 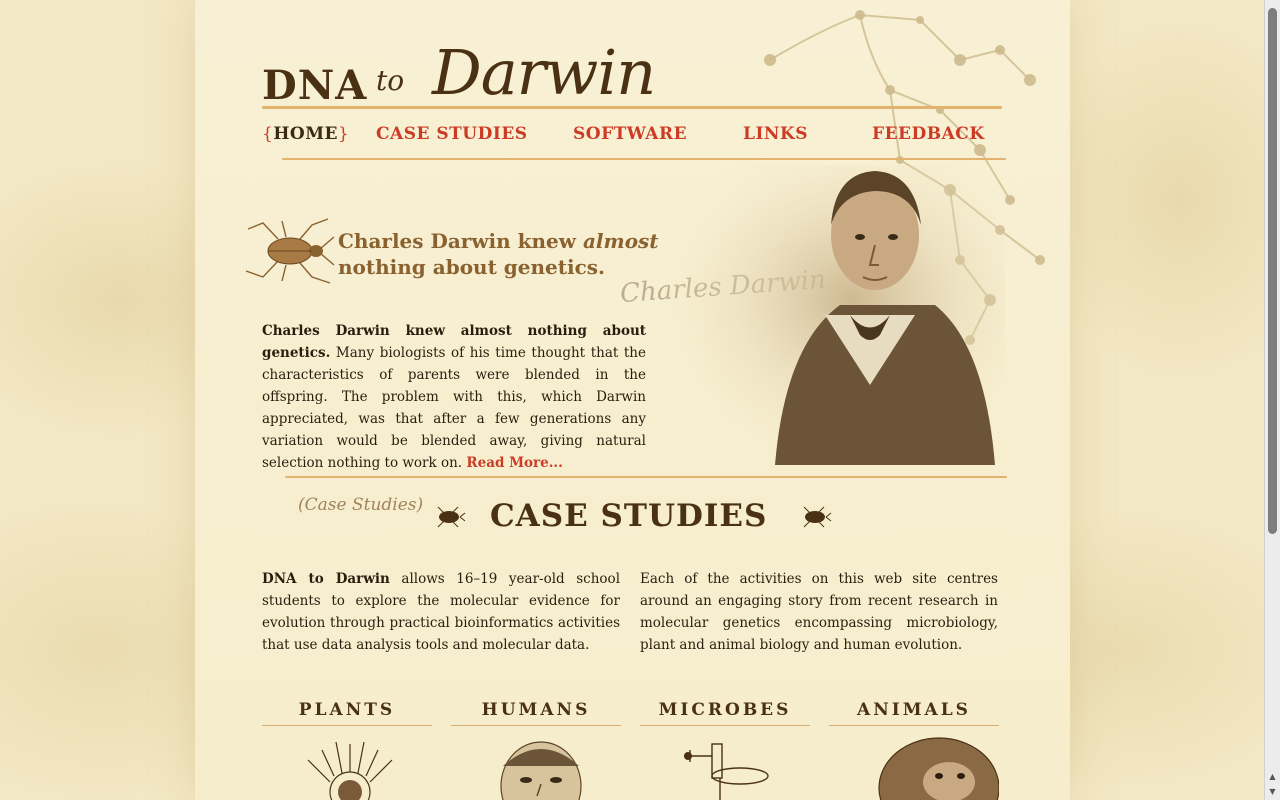 What do you see at coordinates (1272, 791) in the screenshot?
I see `scroll-down-arrow-icon: ▼` at bounding box center [1272, 791].